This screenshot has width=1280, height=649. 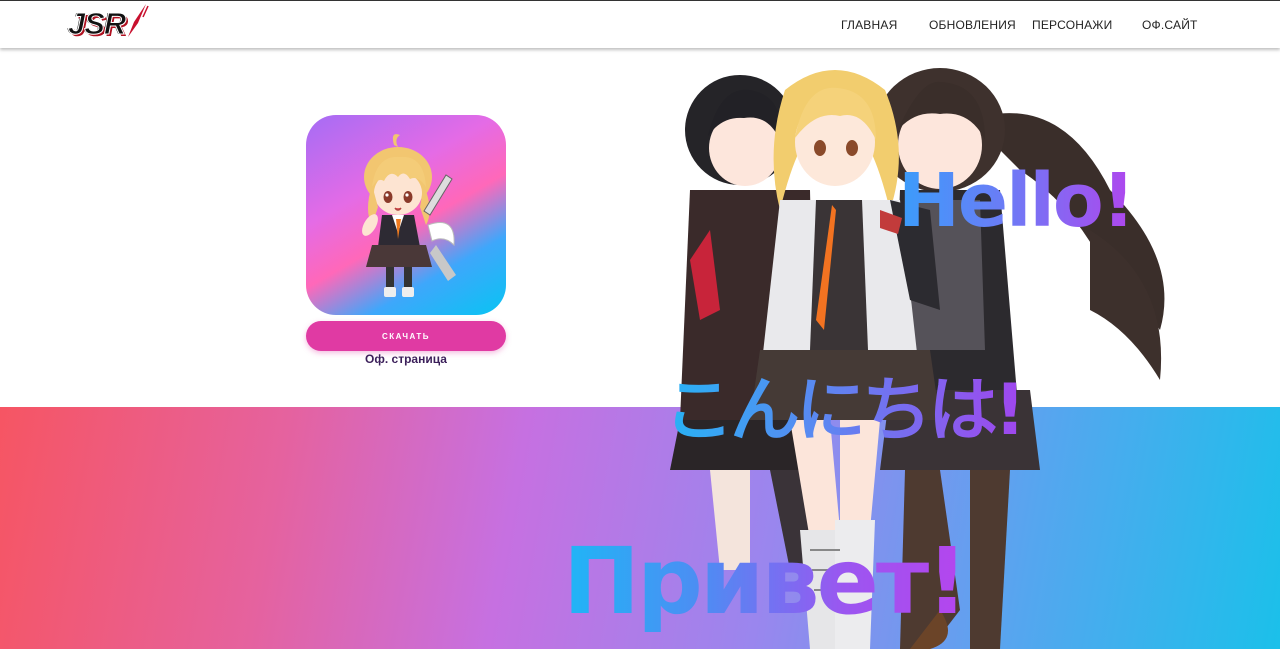 I want to click on chibi-character-icon, so click(x=409, y=215).